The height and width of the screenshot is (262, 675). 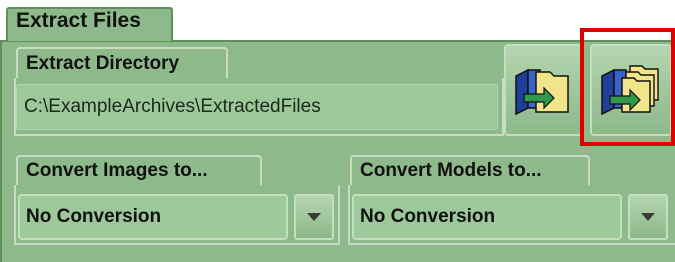 I want to click on highlight-box, so click(x=627, y=87).